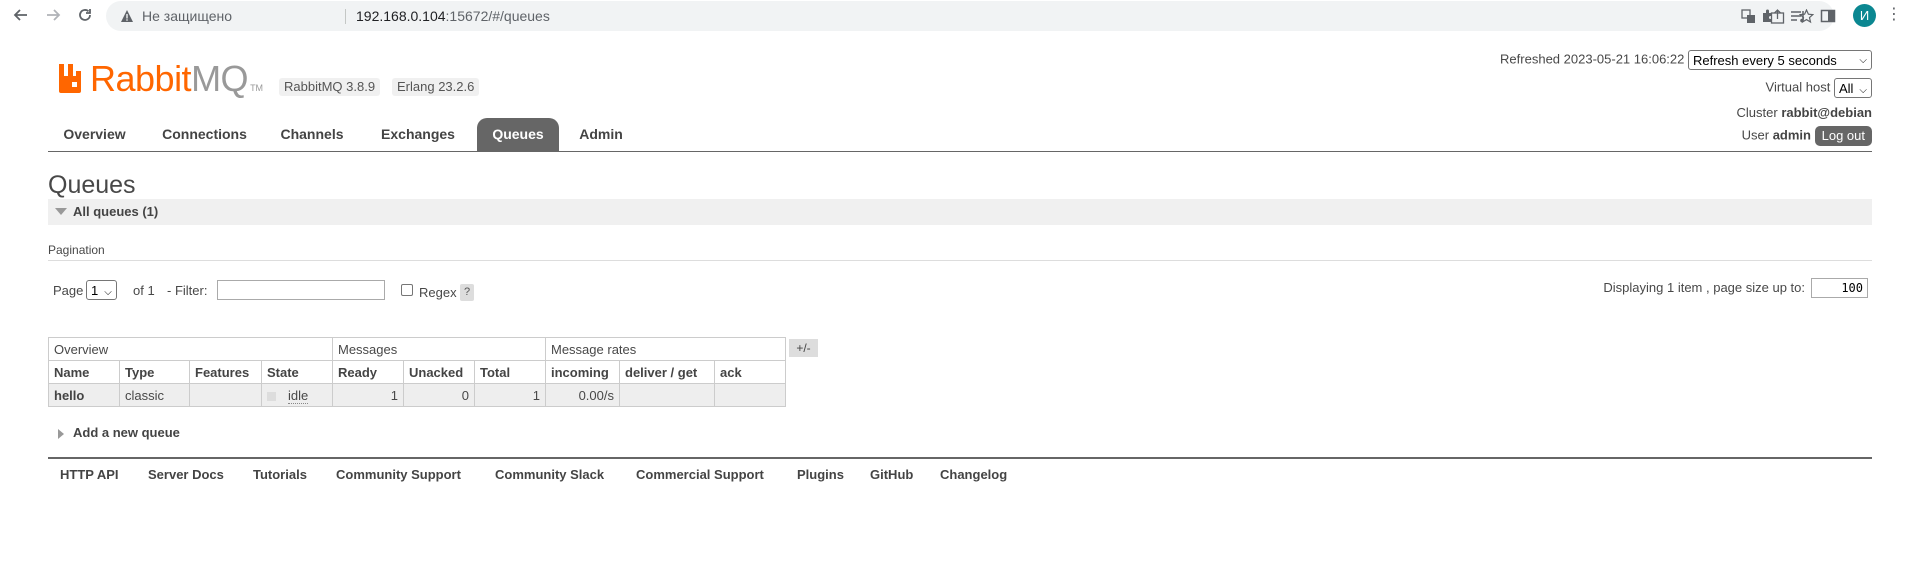 This screenshot has height=565, width=1916. What do you see at coordinates (101, 290) in the screenshot?
I see `page-select: 1 ⌵` at bounding box center [101, 290].